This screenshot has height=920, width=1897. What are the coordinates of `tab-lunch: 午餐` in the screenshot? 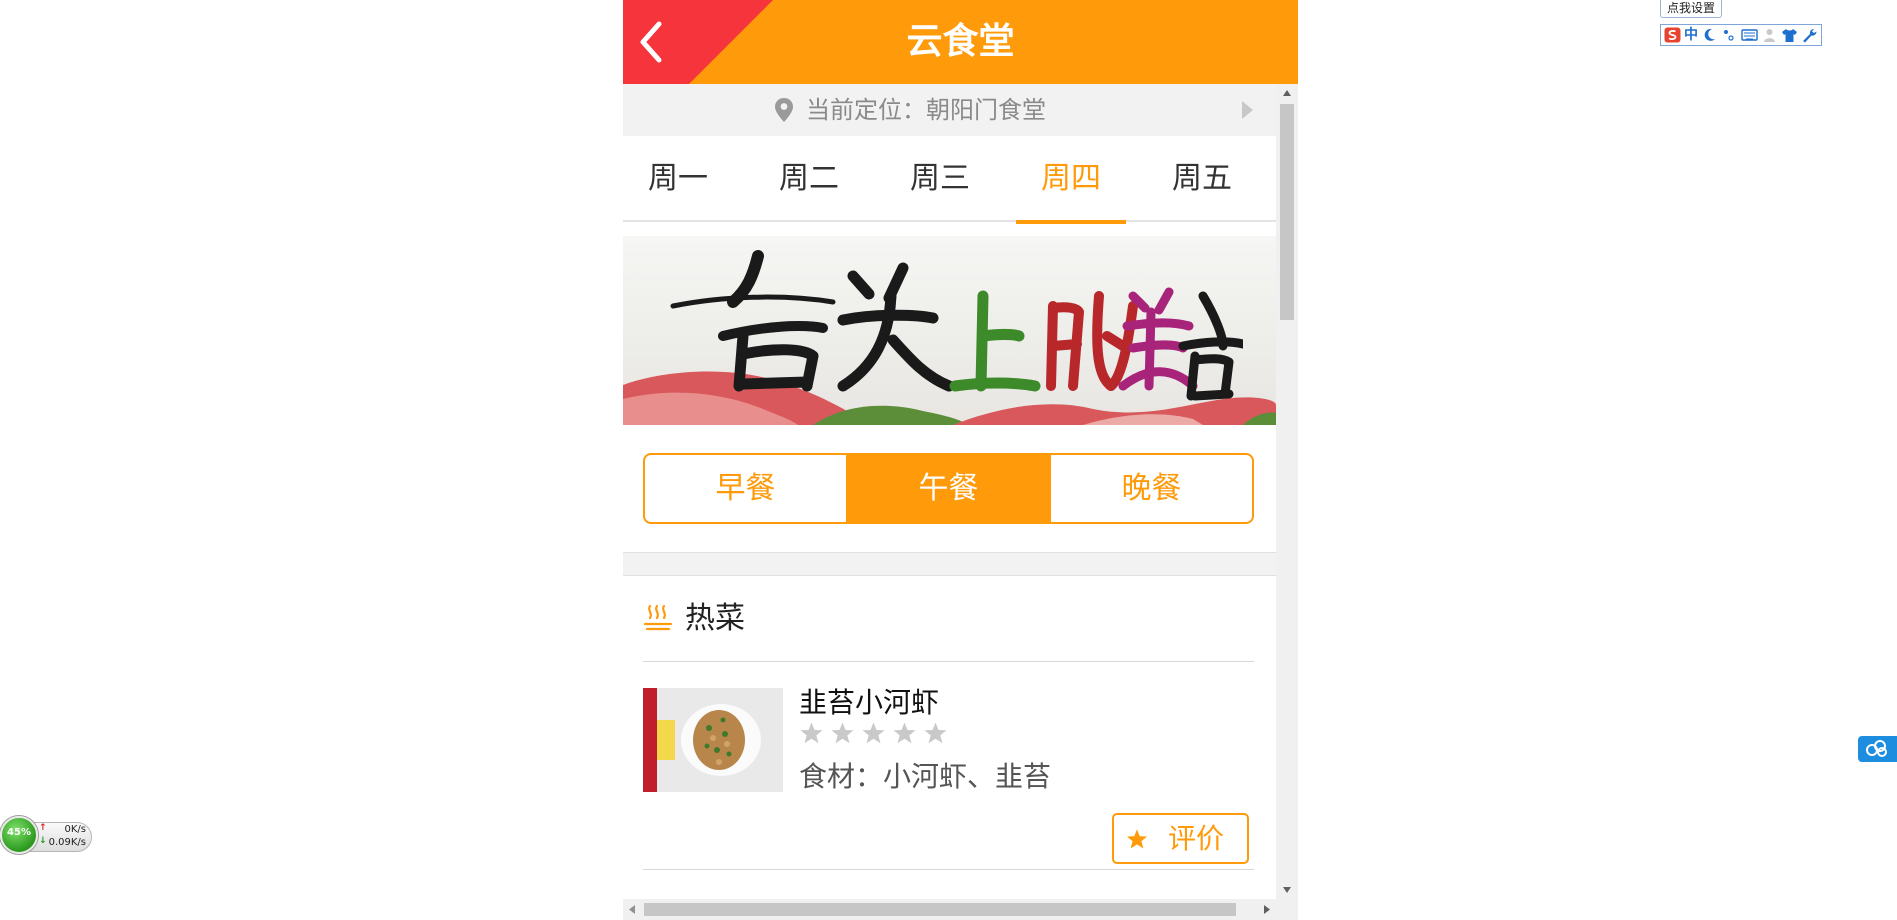 It's located at (949, 488).